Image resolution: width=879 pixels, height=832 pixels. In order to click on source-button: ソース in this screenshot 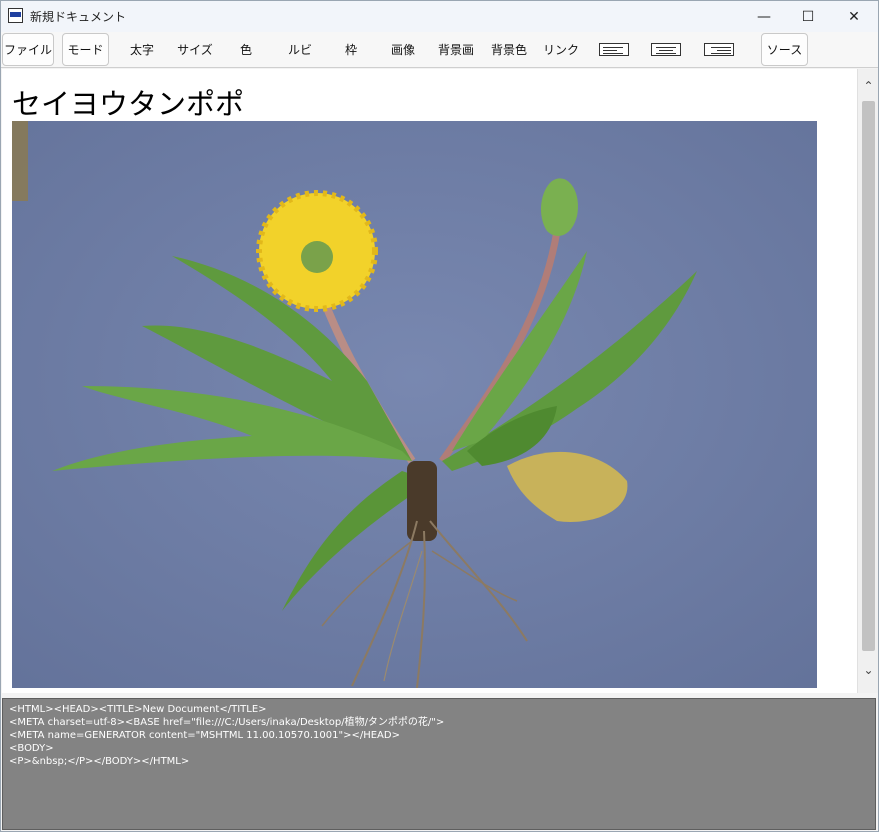, I will do `click(784, 49)`.